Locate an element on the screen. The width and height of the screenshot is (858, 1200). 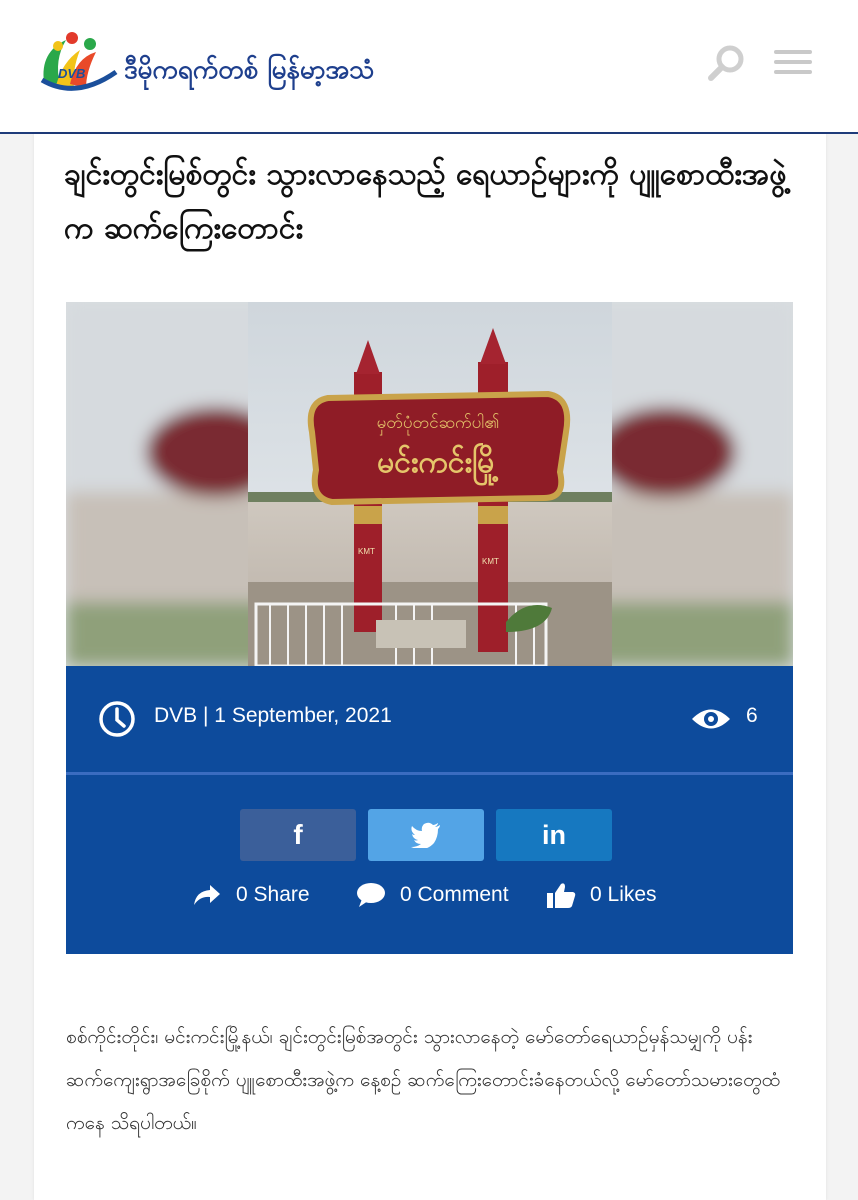
site-header: DVB ဒီမိုကရက်တစ် မြန်မာ့အသံ is located at coordinates (429, 67).